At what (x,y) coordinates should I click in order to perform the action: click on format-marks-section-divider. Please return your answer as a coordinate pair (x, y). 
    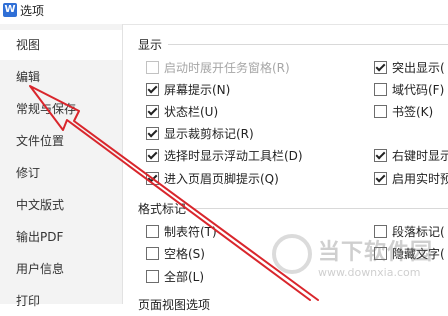
    Looking at the image, I should click on (320, 208).